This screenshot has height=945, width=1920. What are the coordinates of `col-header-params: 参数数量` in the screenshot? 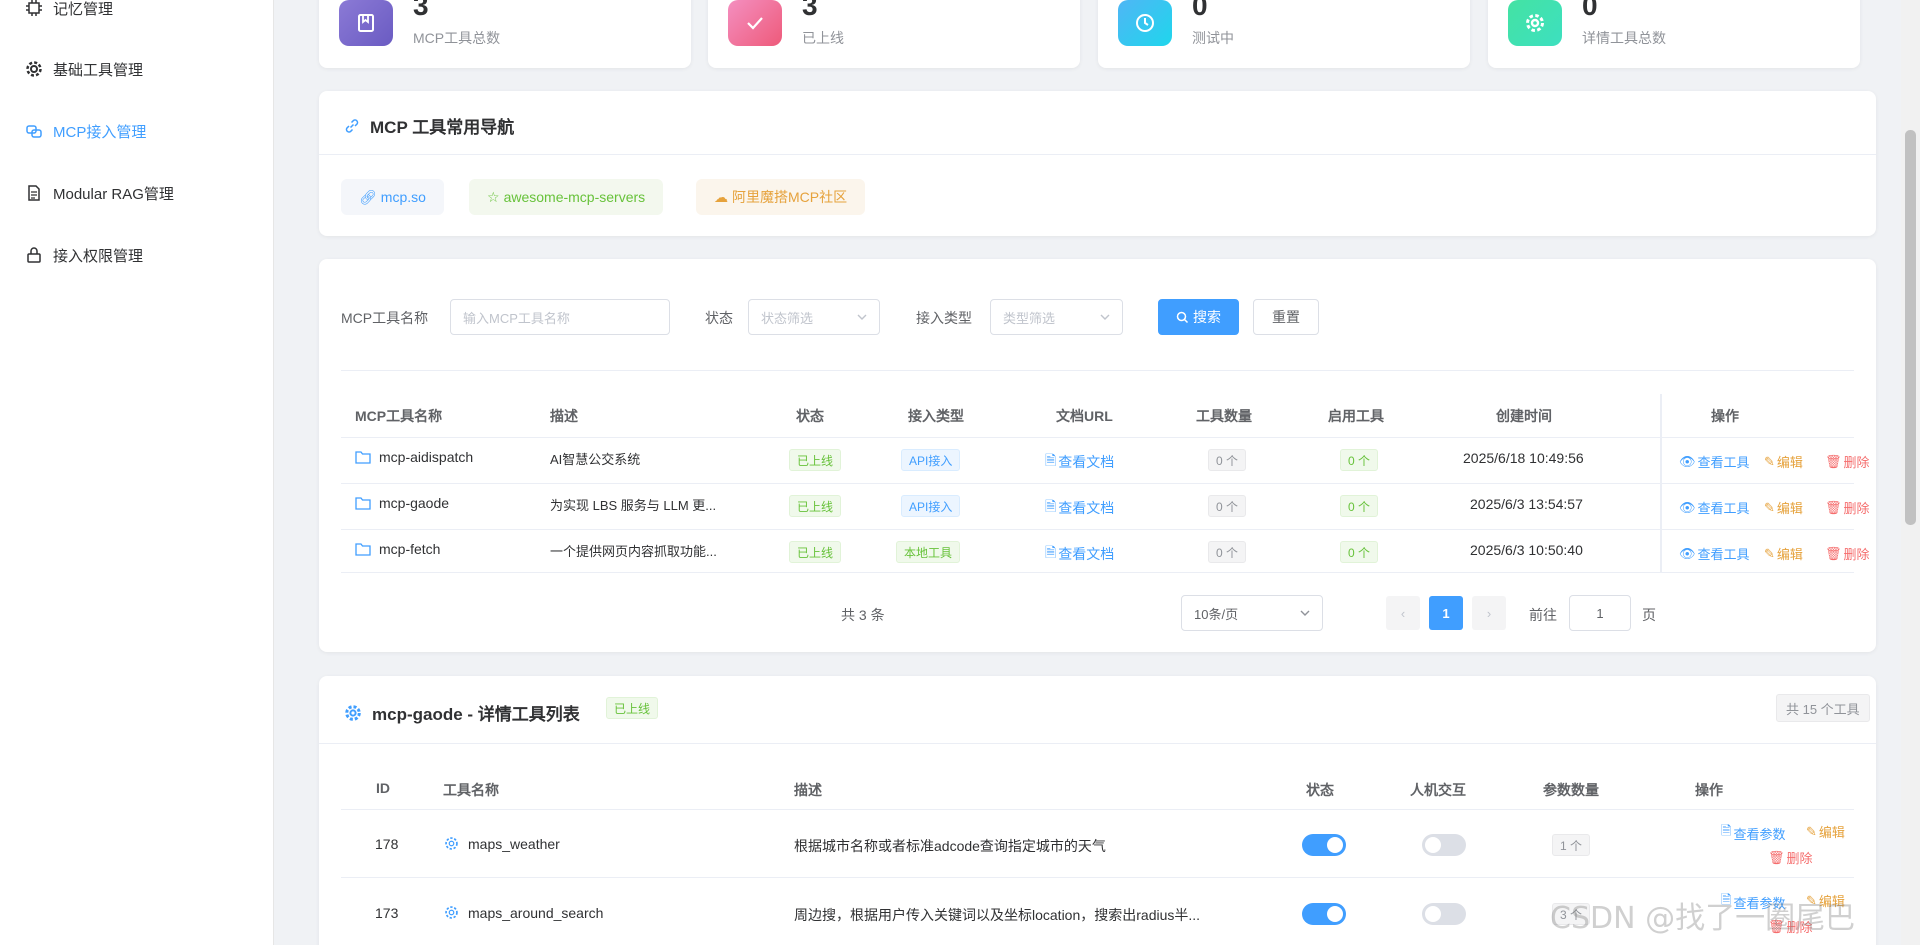 It's located at (1571, 790).